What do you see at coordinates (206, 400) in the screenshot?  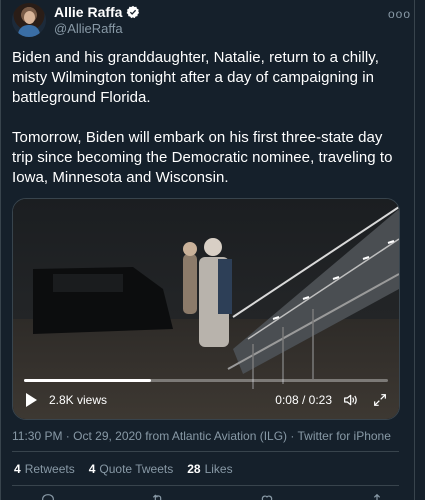 I see `video-controls: 2.8K views 0:08 / 0:23` at bounding box center [206, 400].